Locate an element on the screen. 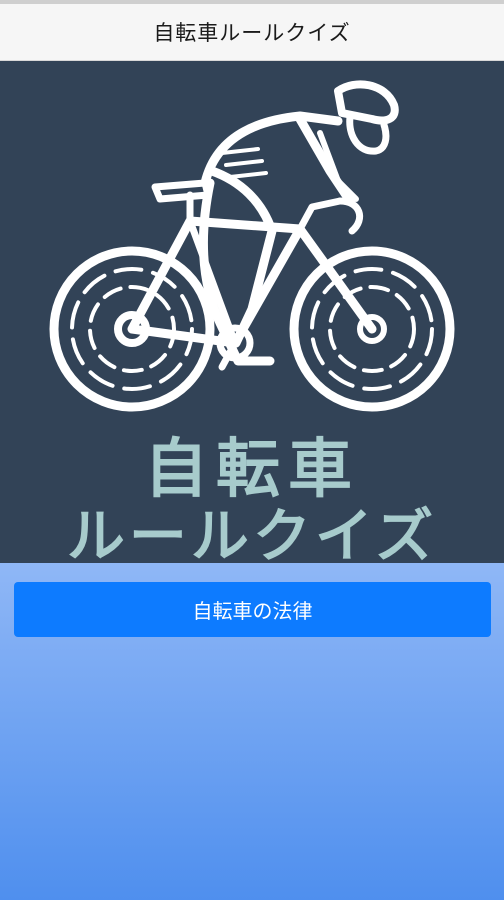  app-header: 自転車ルールクイズ is located at coordinates (252, 32).